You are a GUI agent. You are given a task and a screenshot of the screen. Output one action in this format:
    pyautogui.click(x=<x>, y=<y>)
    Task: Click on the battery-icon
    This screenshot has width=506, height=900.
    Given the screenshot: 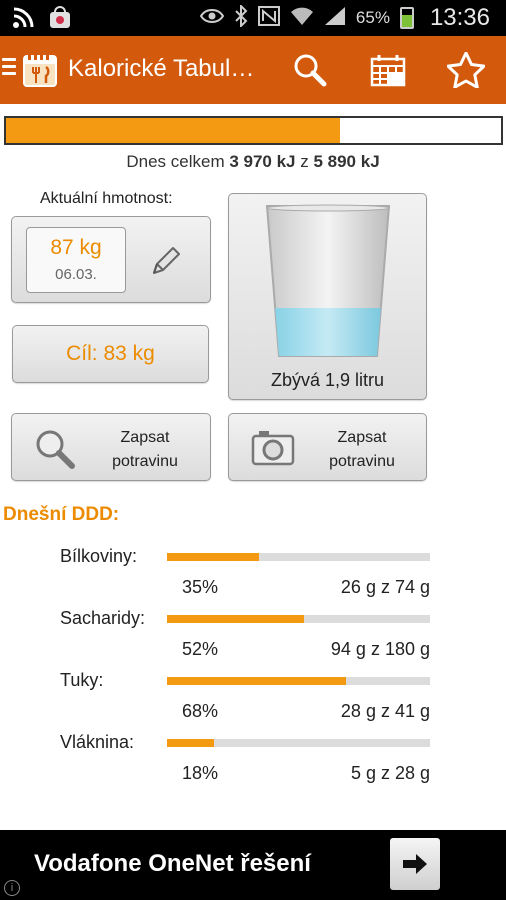 What is the action you would take?
    pyautogui.click(x=406, y=18)
    